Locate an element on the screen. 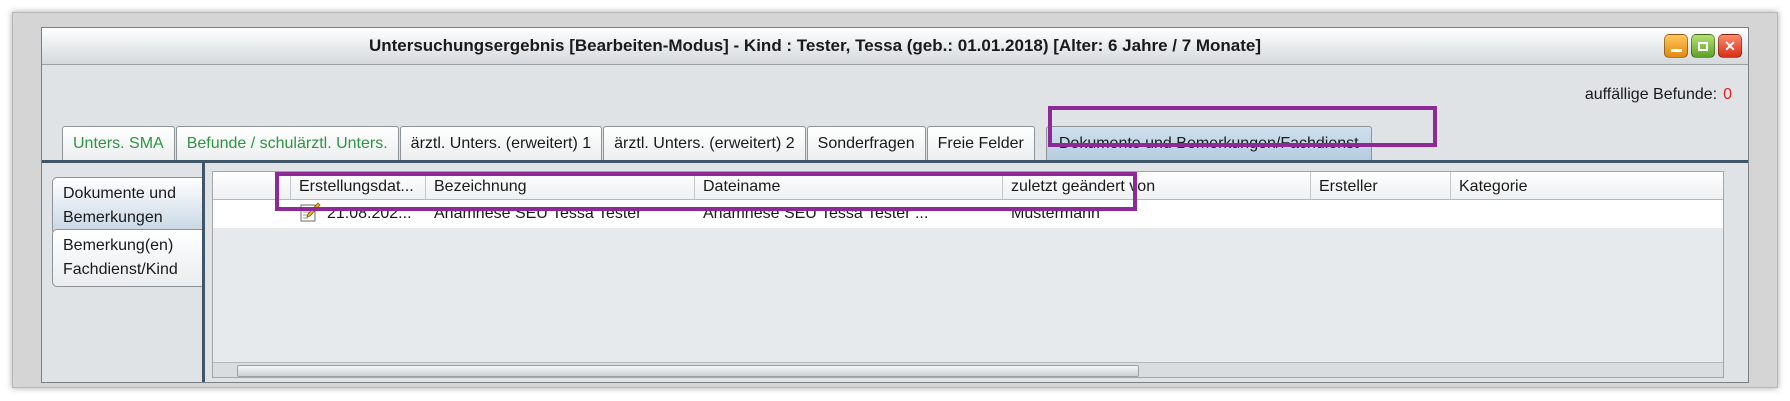 The width and height of the screenshot is (1790, 401). side-tab-label-line2: Fachdienst/Kind is located at coordinates (120, 269).